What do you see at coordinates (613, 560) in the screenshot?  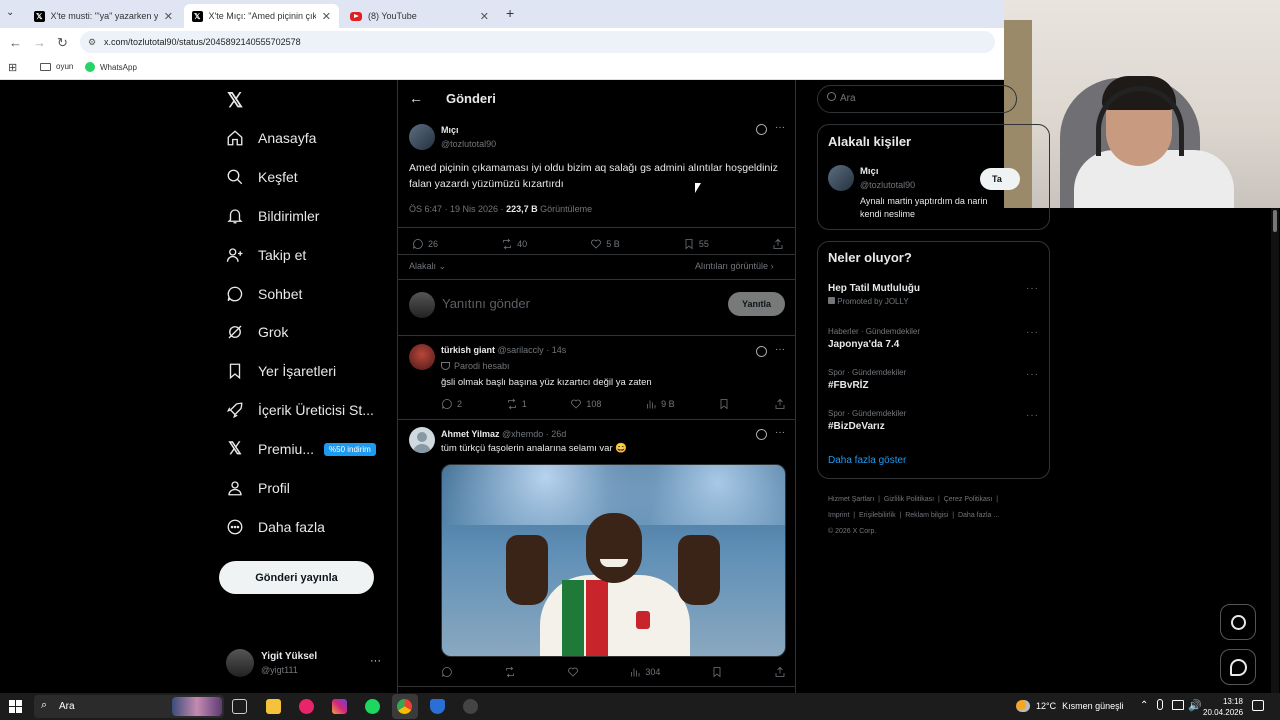 I see `post-media-image` at bounding box center [613, 560].